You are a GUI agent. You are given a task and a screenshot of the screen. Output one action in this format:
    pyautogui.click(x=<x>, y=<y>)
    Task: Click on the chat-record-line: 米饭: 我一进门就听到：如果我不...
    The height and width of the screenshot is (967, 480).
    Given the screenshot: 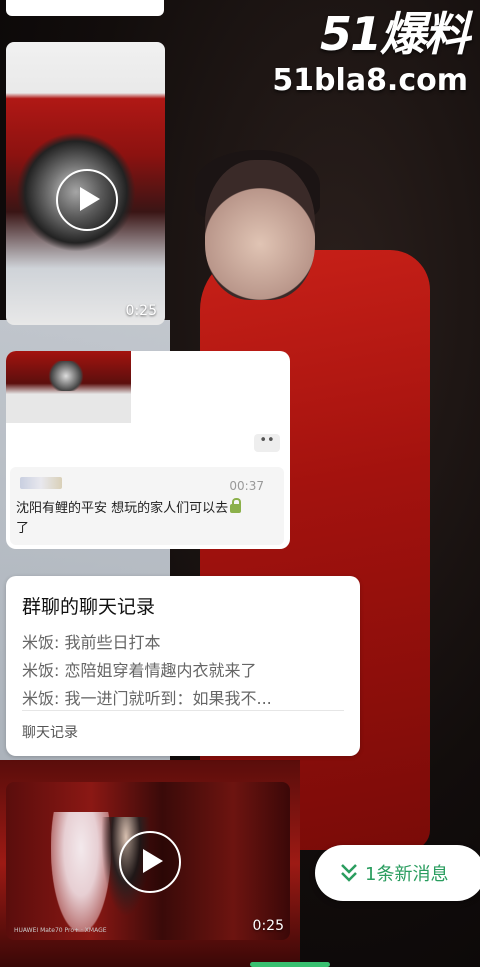 What is the action you would take?
    pyautogui.click(x=147, y=698)
    